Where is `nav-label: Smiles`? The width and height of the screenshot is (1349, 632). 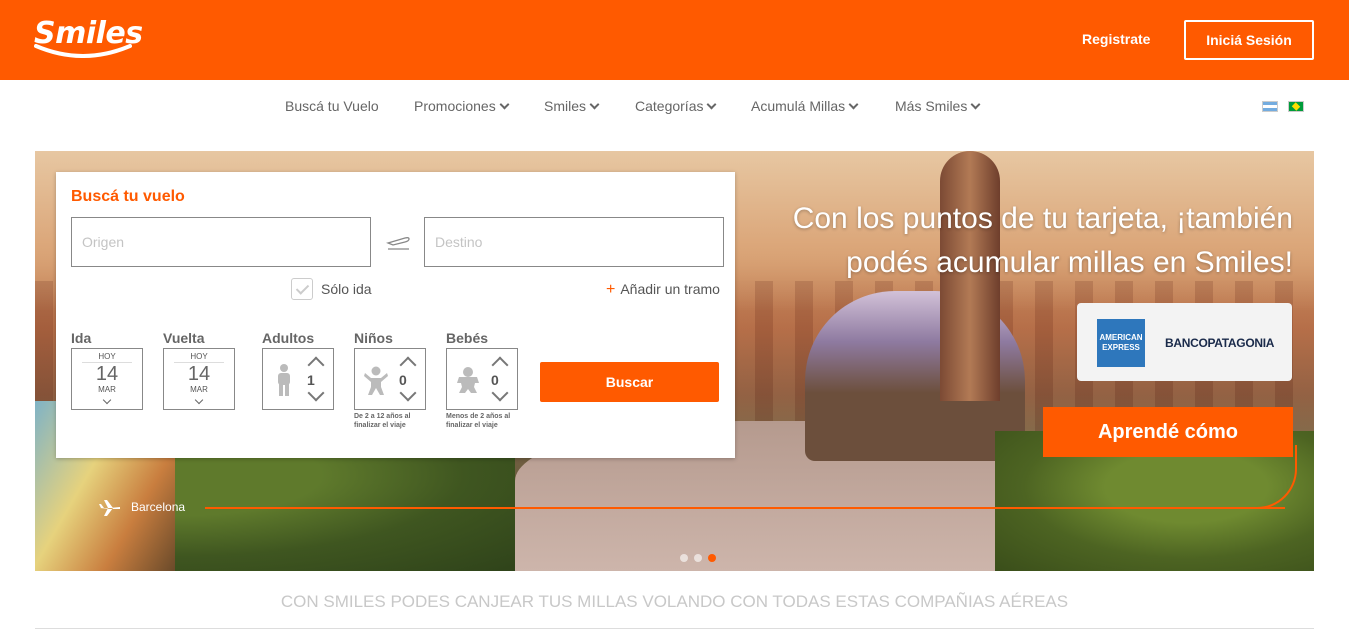 nav-label: Smiles is located at coordinates (565, 106).